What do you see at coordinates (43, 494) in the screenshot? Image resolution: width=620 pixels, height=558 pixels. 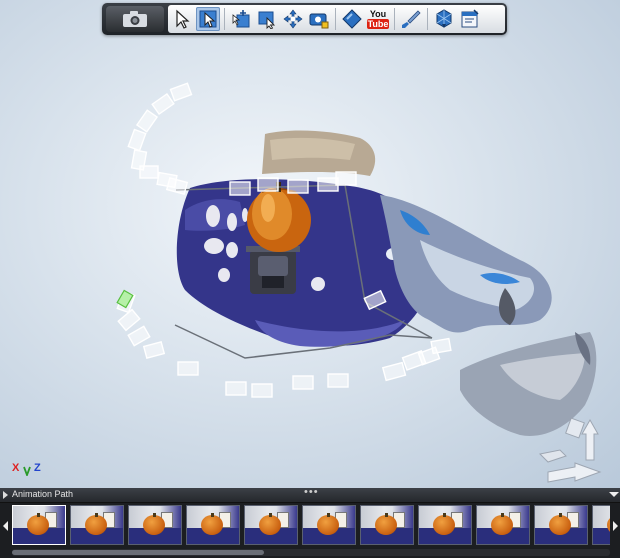 I see `panel-title: Animation Path` at bounding box center [43, 494].